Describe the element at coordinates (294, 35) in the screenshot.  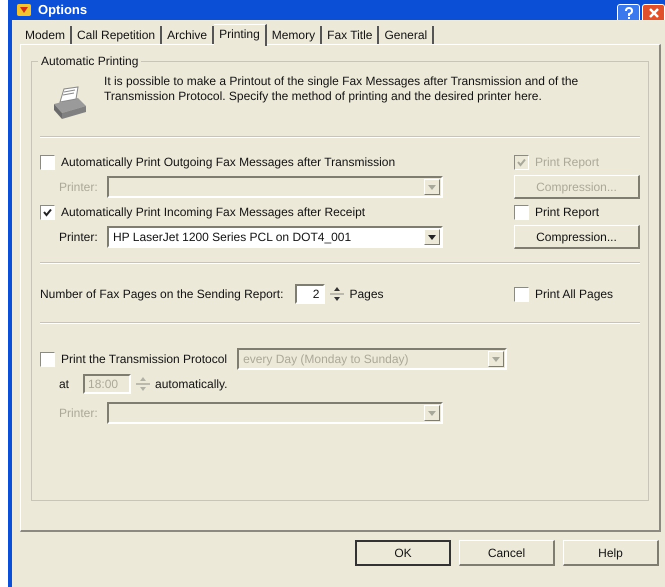
I see `tab: Memory` at that location.